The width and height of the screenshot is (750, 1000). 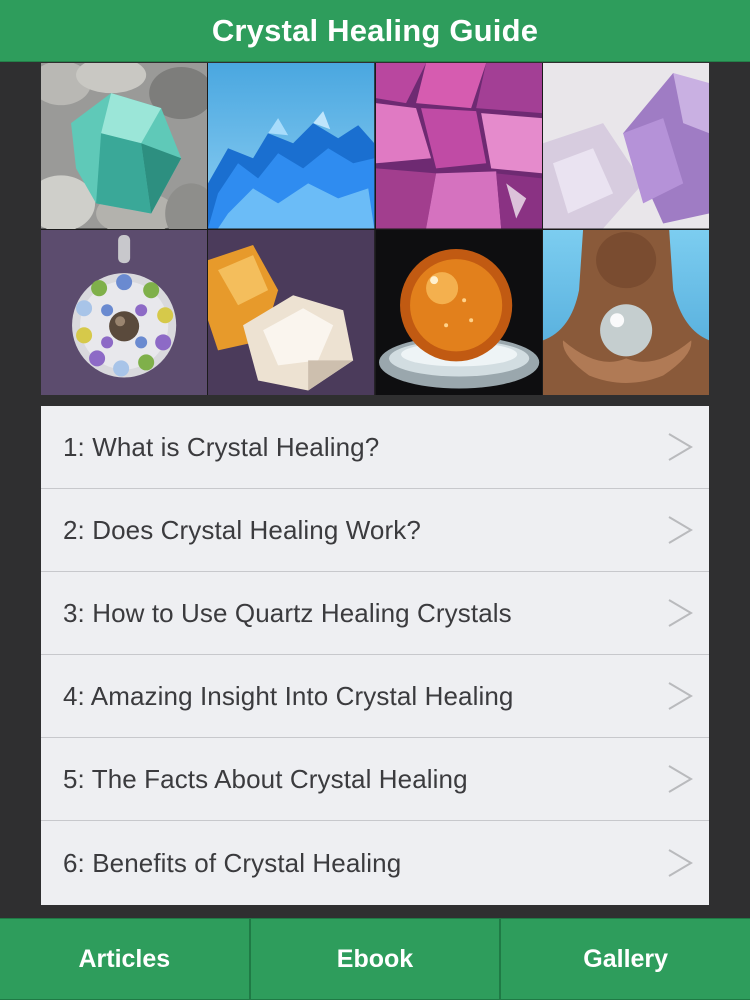 What do you see at coordinates (625, 146) in the screenshot?
I see `gallery-image-amethyst-point` at bounding box center [625, 146].